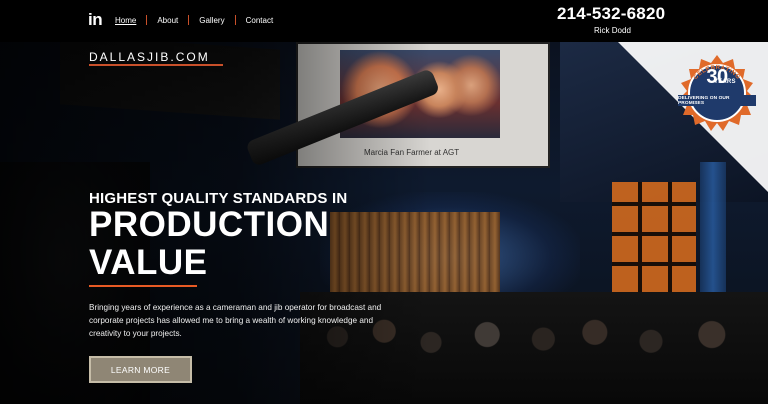  Describe the element at coordinates (209, 224) in the screenshot. I see `headline-line-1: PRODUCTION` at that location.